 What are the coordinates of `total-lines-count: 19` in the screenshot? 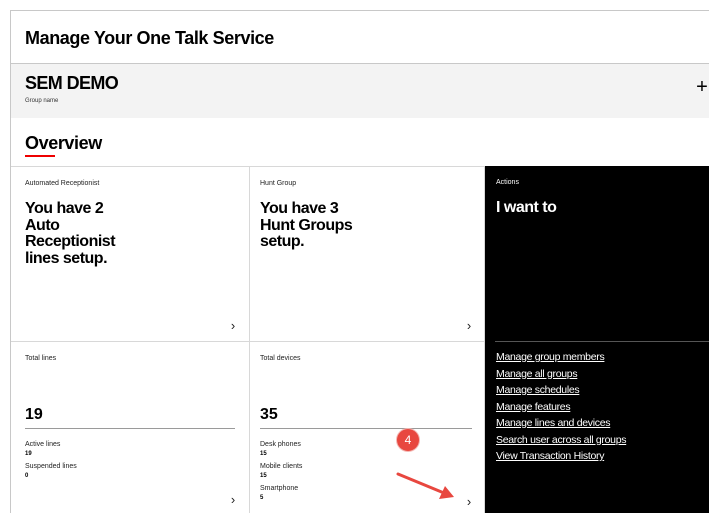 It's located at (34, 414).